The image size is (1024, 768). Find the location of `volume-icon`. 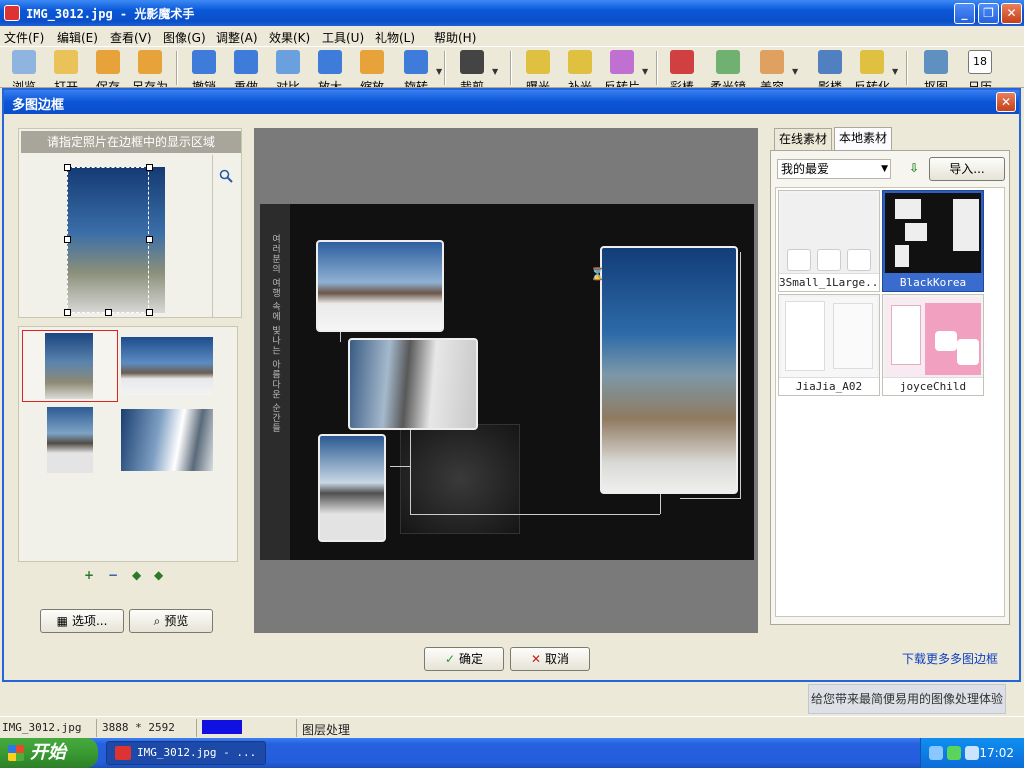

volume-icon is located at coordinates (972, 753).